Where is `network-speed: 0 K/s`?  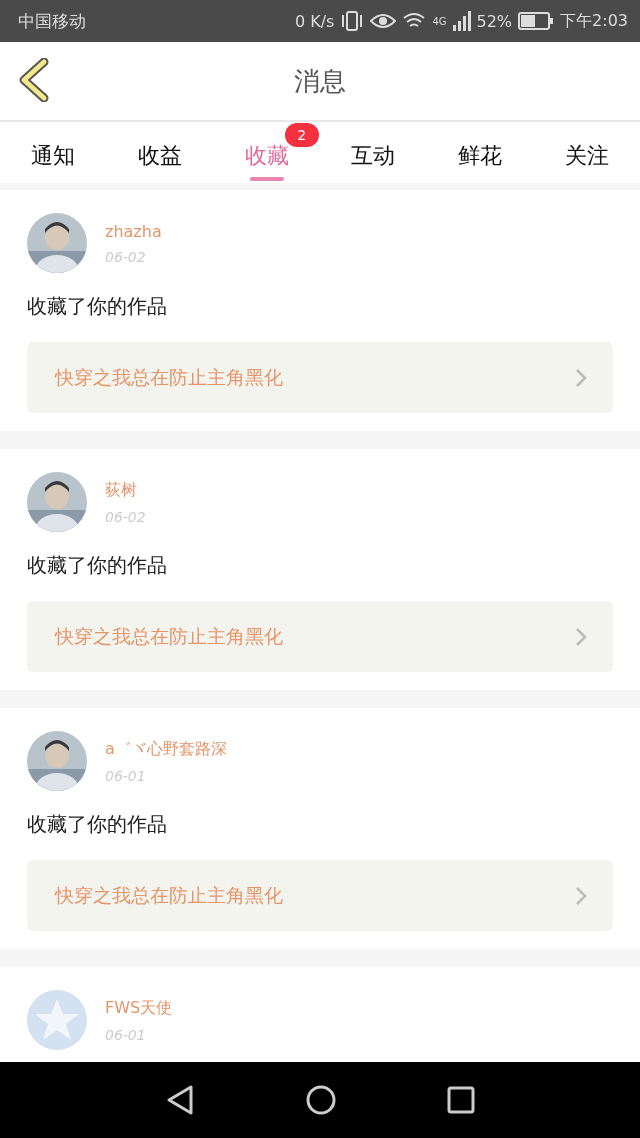
network-speed: 0 K/s is located at coordinates (314, 21).